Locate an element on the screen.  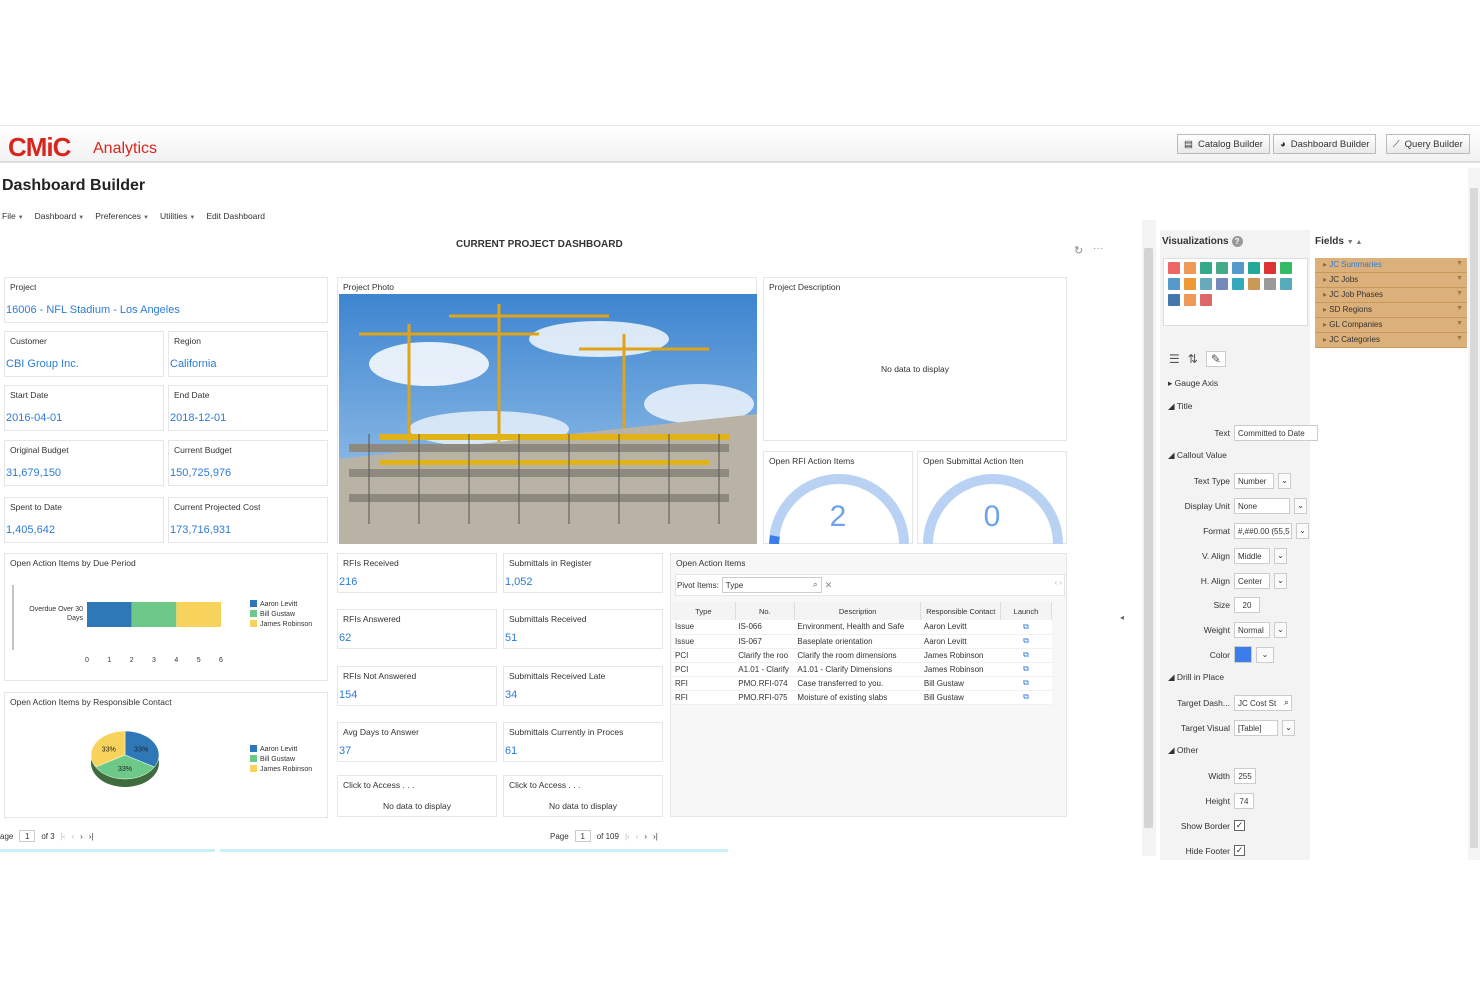
field-item: ▸ JC Categories ▼ is located at coordinates (1391, 340).